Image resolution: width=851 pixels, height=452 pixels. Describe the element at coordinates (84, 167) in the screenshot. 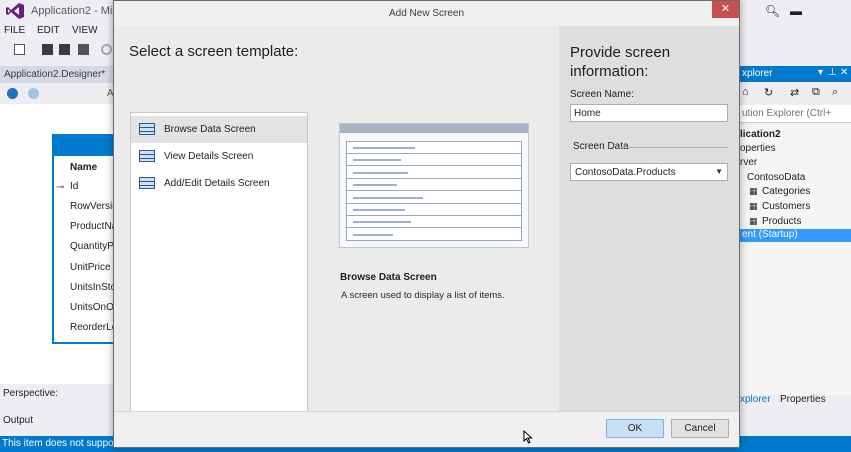

I see `entity-column-header: Name` at that location.